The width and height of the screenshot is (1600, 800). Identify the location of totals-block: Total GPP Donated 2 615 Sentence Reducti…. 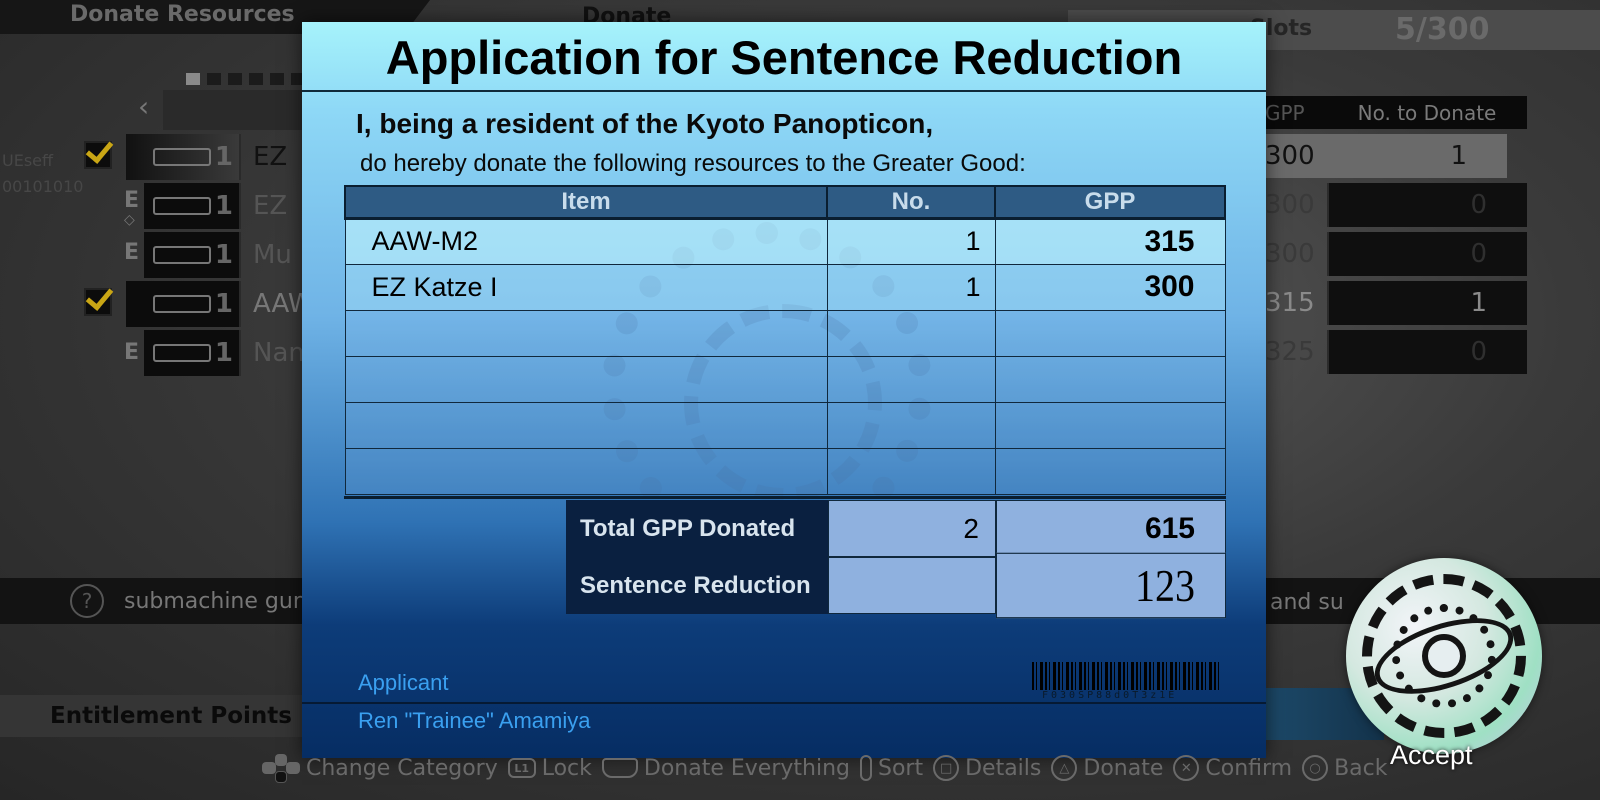
(896, 559).